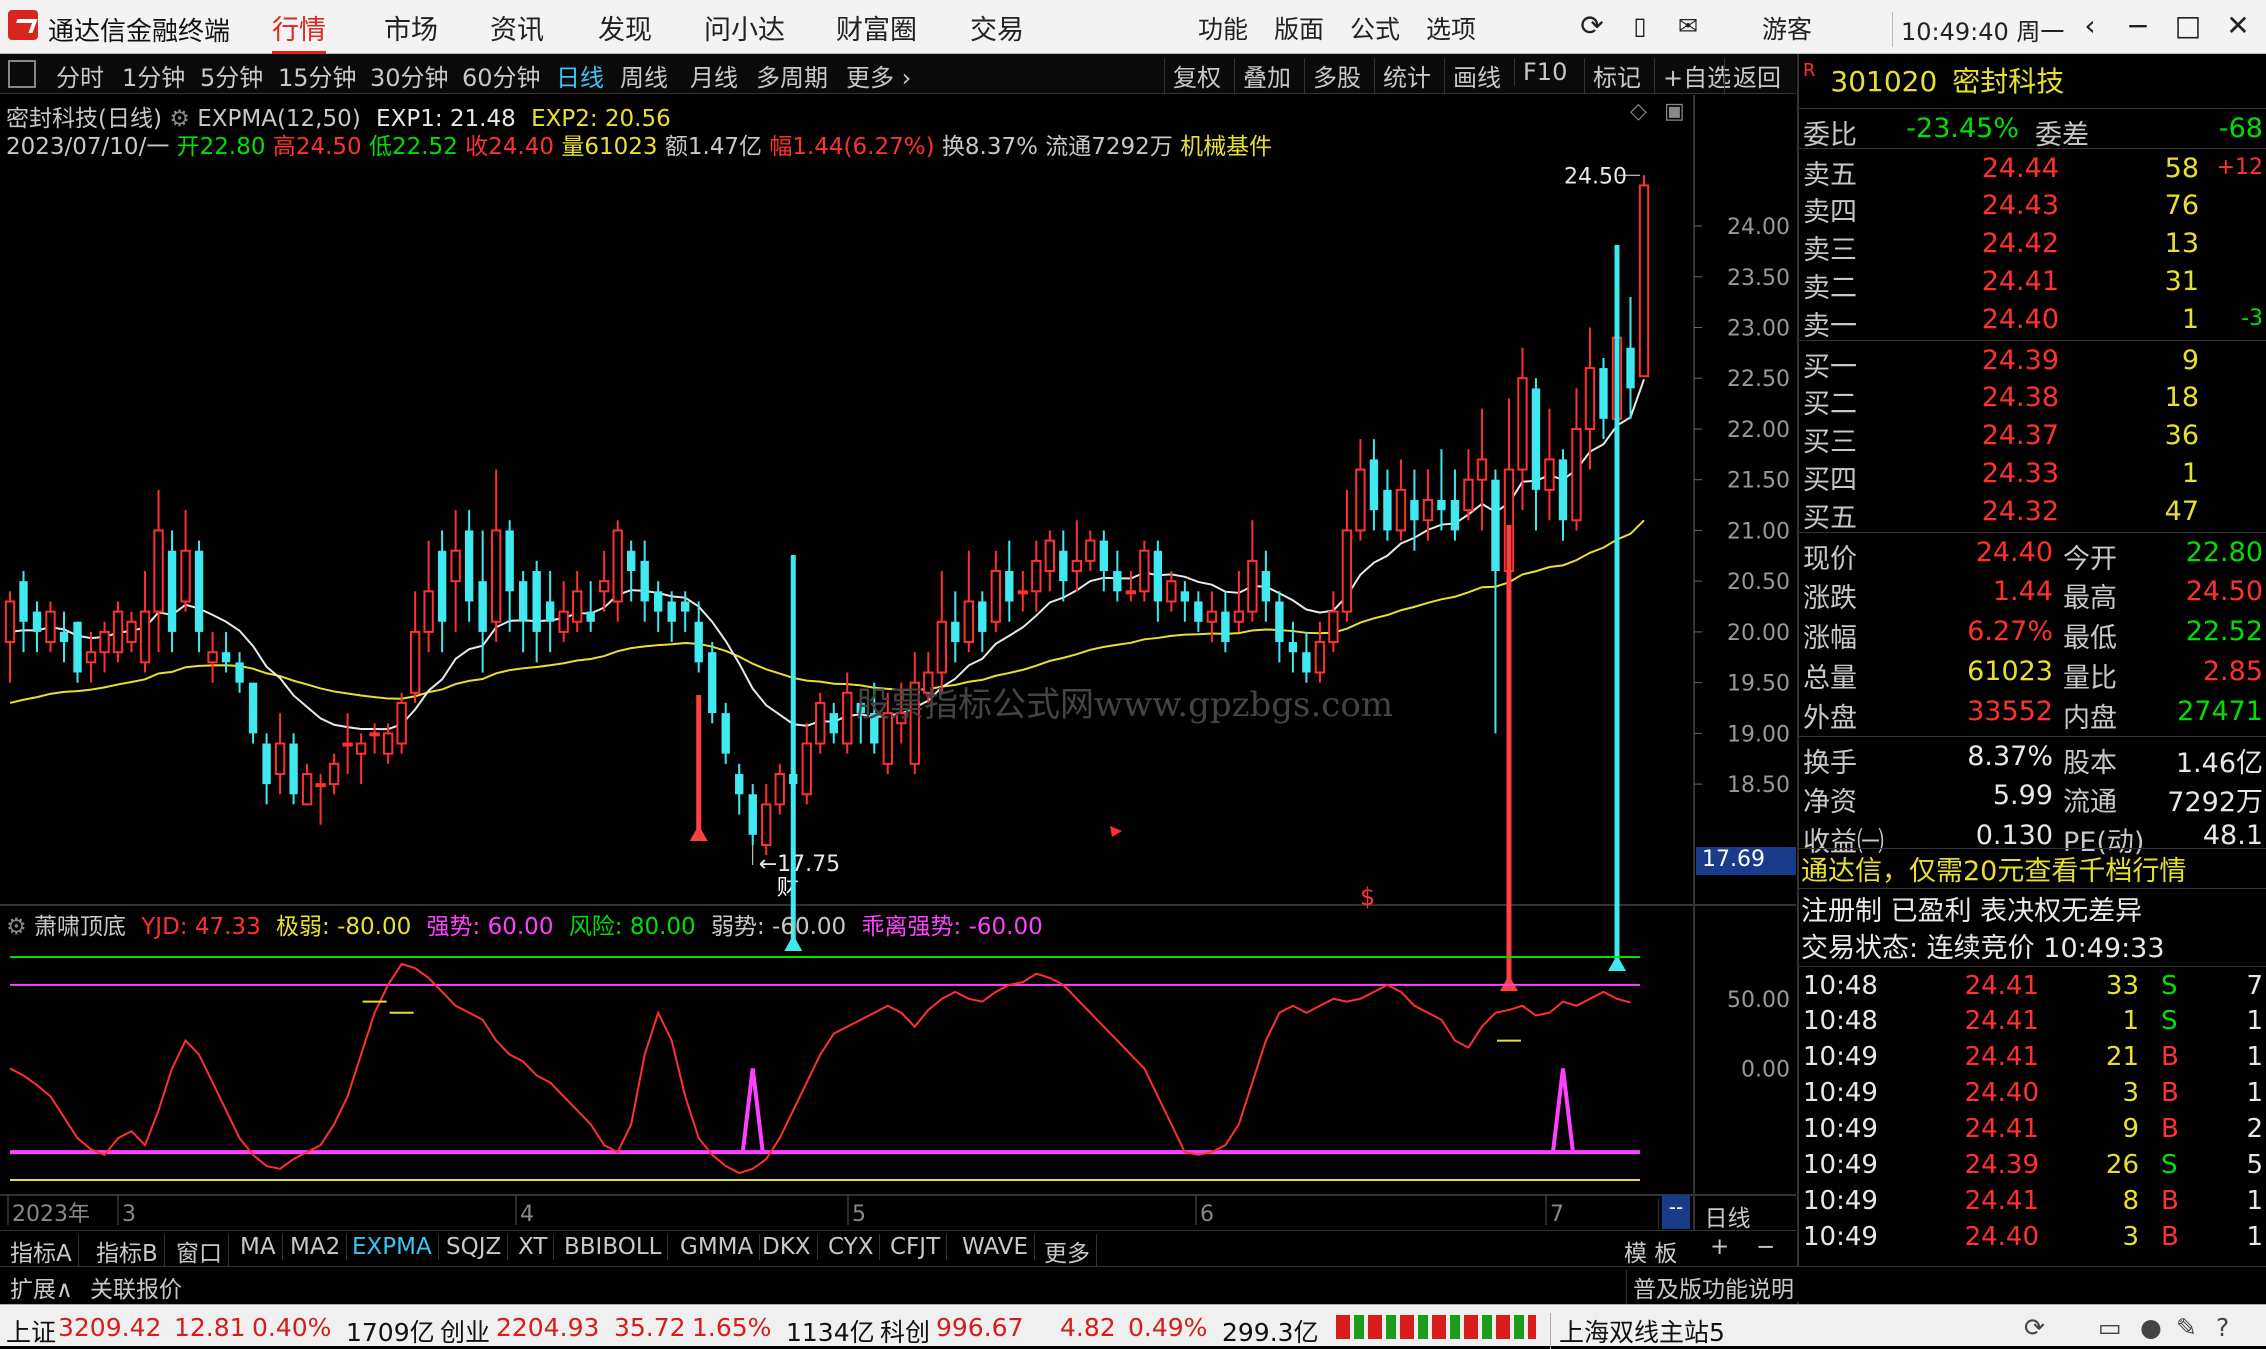 The image size is (2266, 1349). What do you see at coordinates (1787, 28) in the screenshot?
I see `user-label: 游客` at bounding box center [1787, 28].